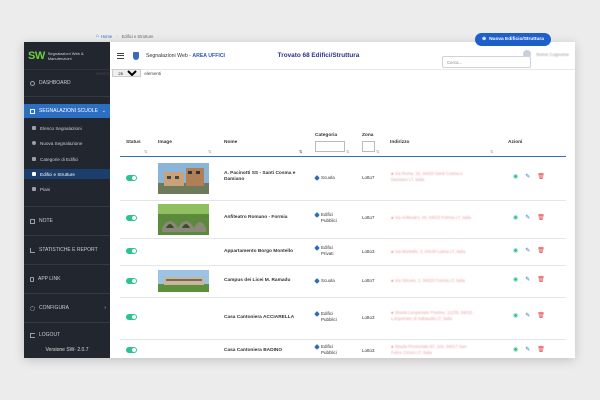 This screenshot has height=400, width=600. I want to click on chevron-right-icon: ›, so click(105, 308).